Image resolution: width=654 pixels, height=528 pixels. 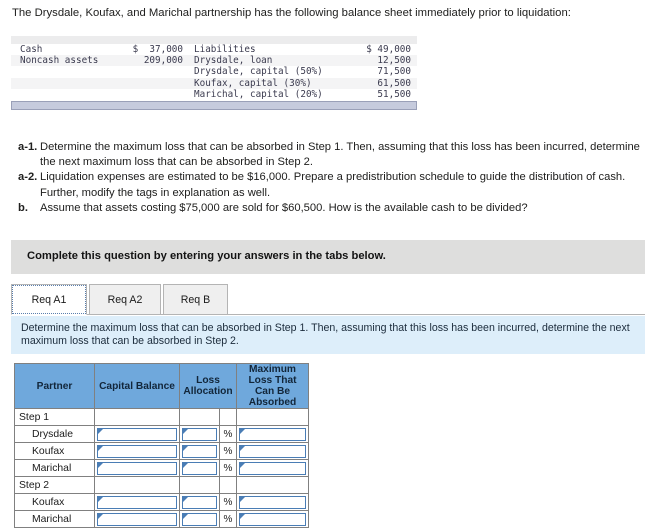 What do you see at coordinates (137, 386) in the screenshot?
I see `column-header-capital-balance: Capital Balance` at bounding box center [137, 386].